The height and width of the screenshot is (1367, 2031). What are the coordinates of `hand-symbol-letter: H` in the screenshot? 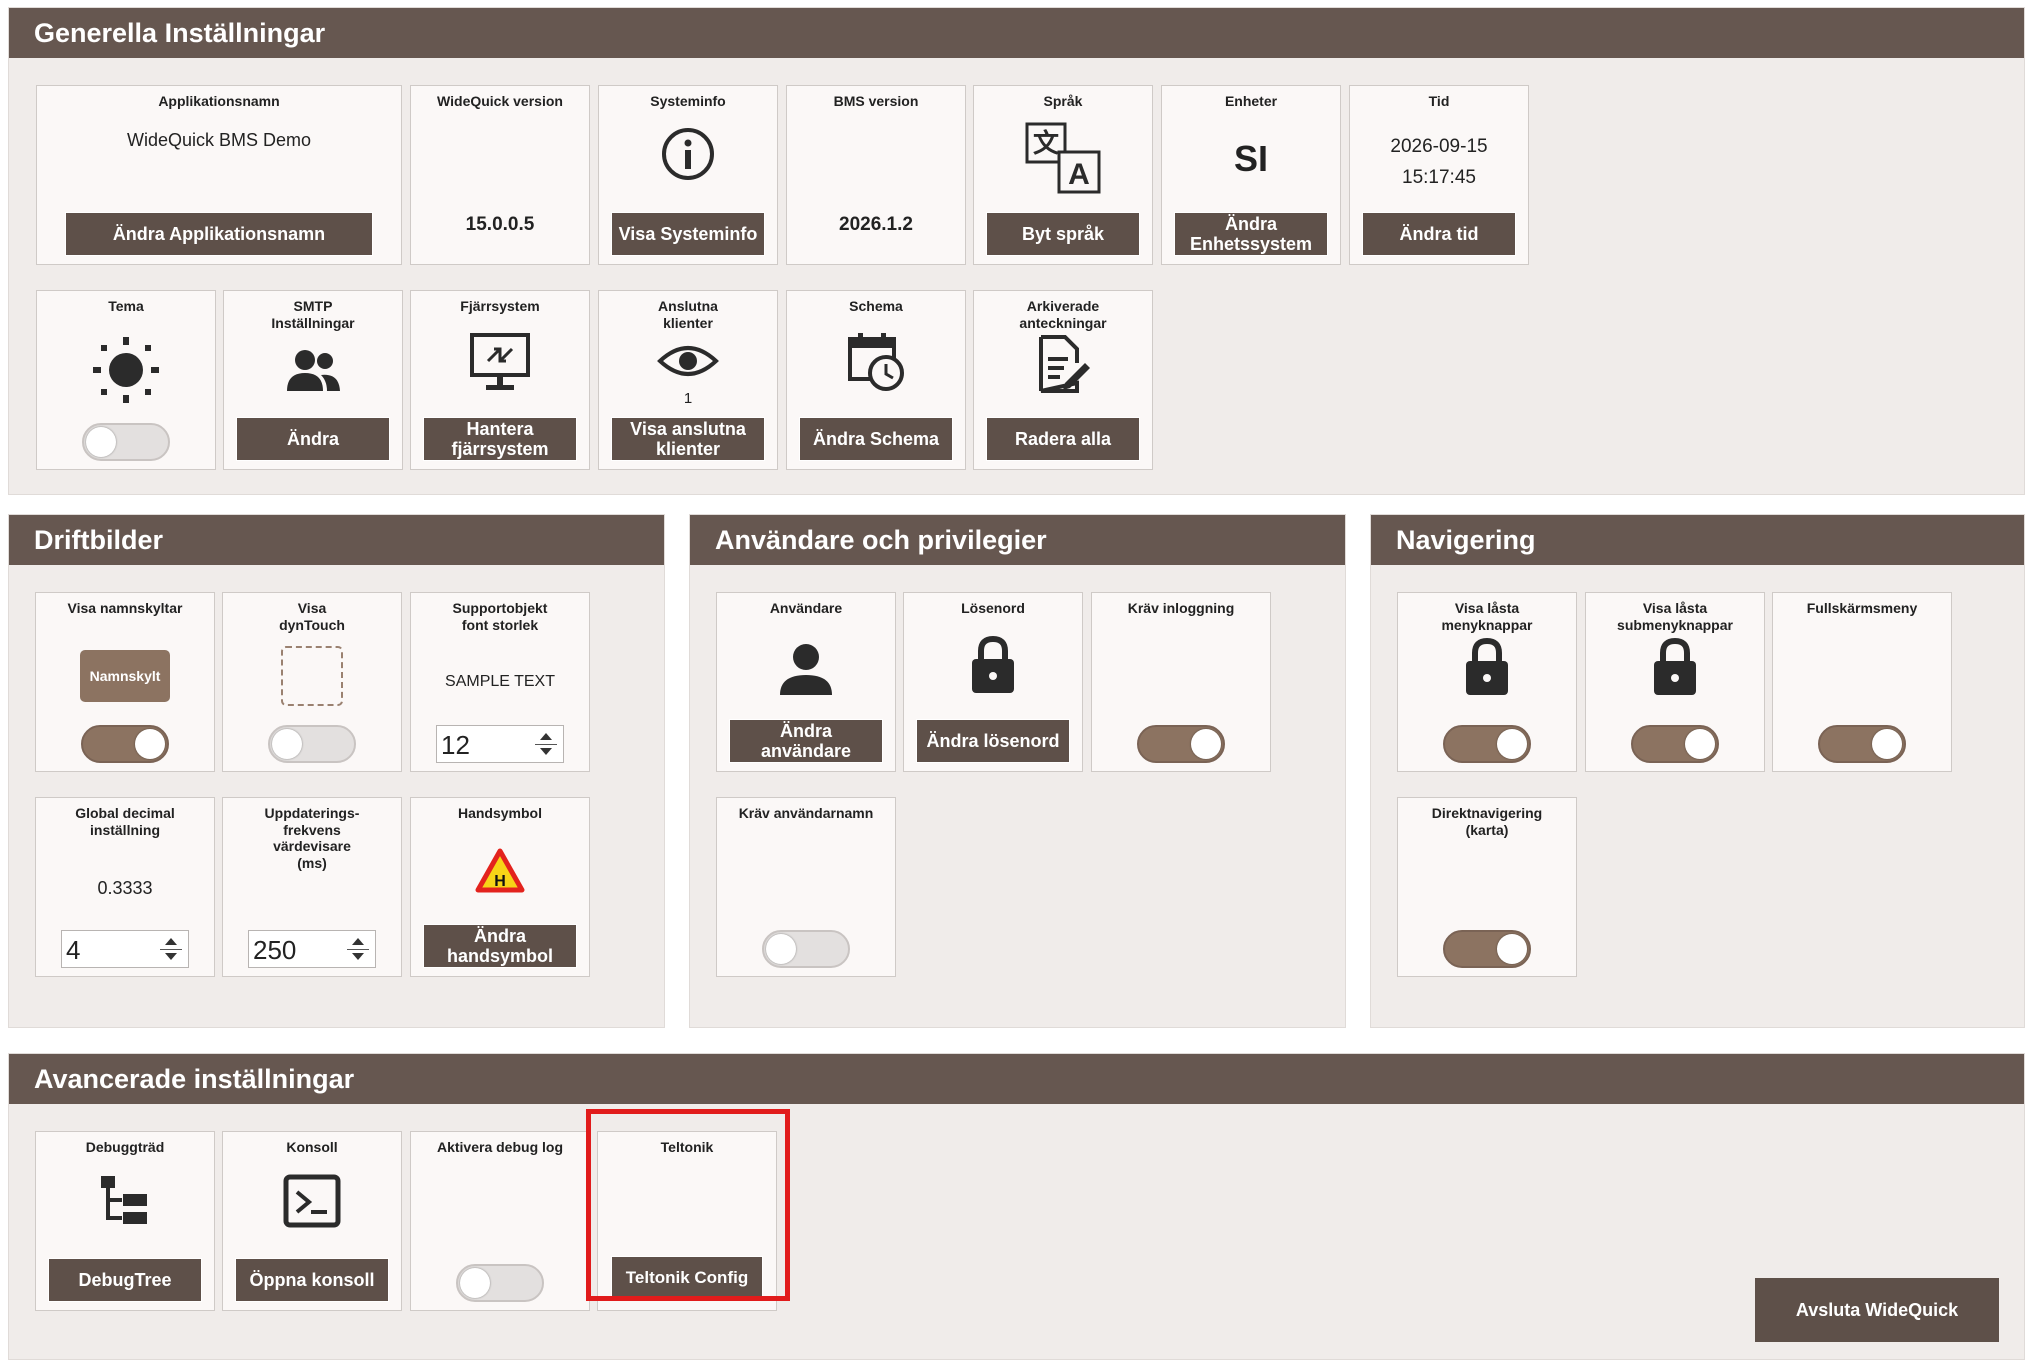 It's located at (500, 881).